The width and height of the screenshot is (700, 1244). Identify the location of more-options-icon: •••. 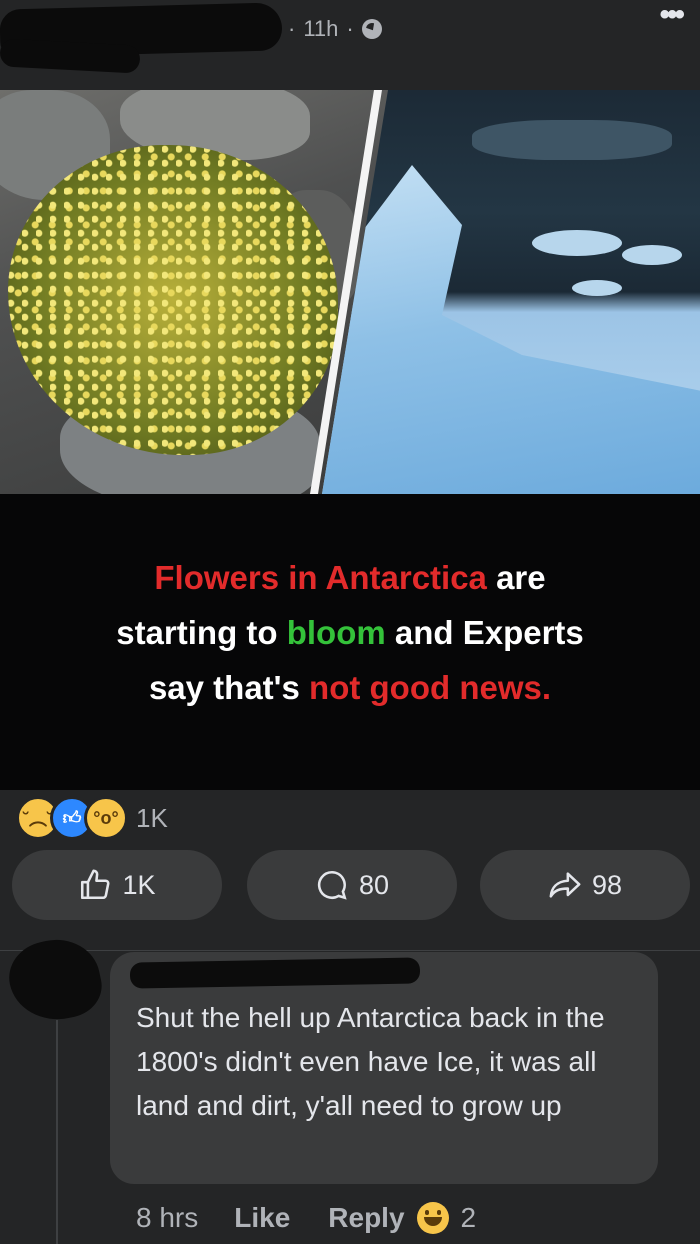
(671, 16).